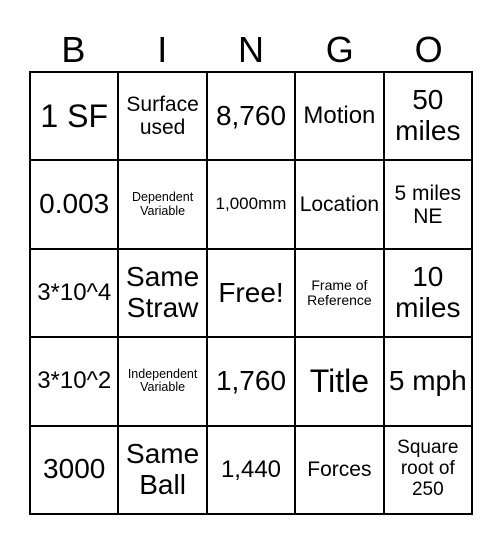 The width and height of the screenshot is (501, 544). I want to click on bingo-cell: 1,000mm, so click(251, 204).